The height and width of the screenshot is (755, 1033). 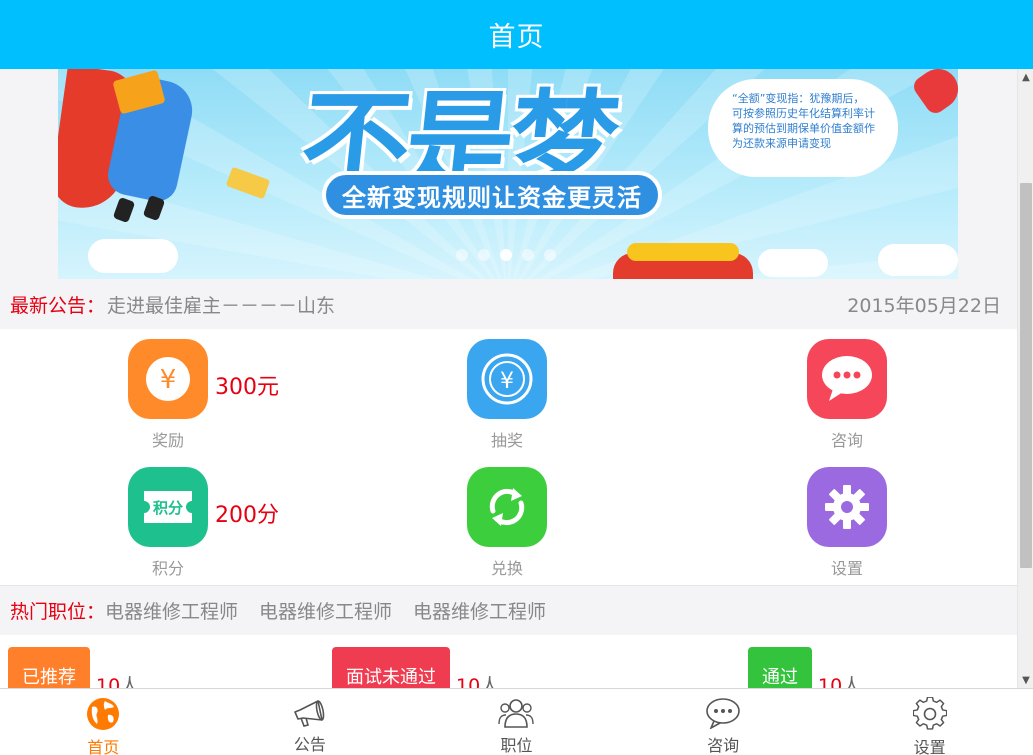 What do you see at coordinates (516, 713) in the screenshot?
I see `people-icon` at bounding box center [516, 713].